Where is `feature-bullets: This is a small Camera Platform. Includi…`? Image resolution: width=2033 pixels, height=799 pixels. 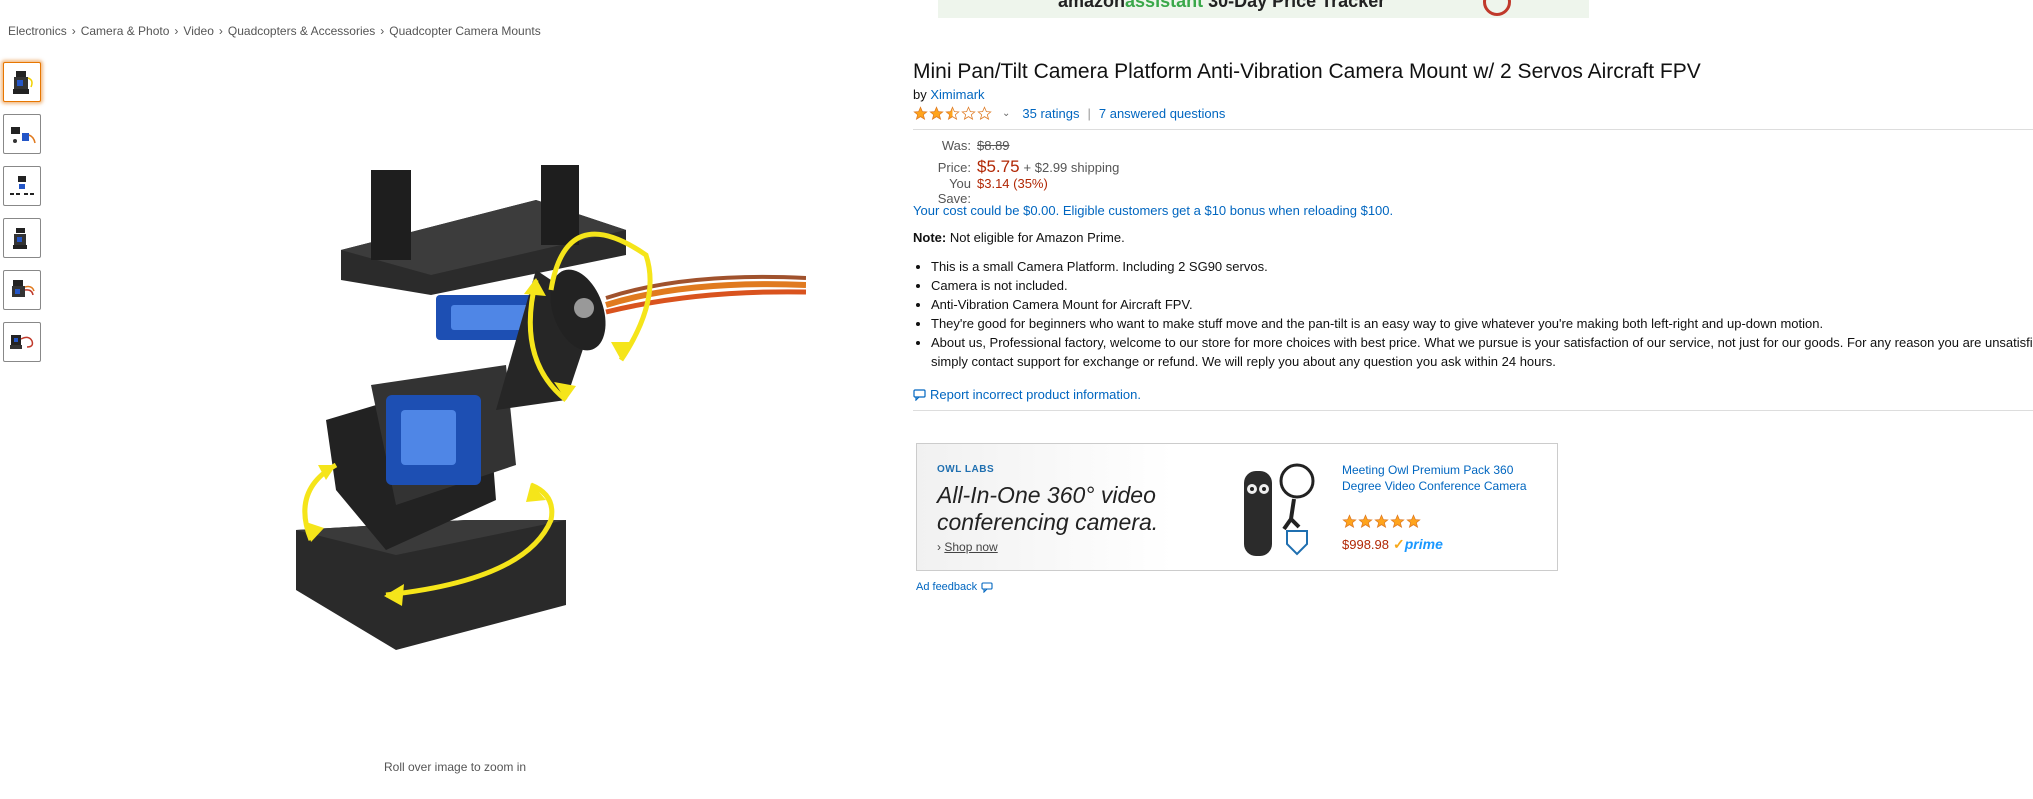 feature-bullets: This is a small Camera Platform. Includi… is located at coordinates (1473, 314).